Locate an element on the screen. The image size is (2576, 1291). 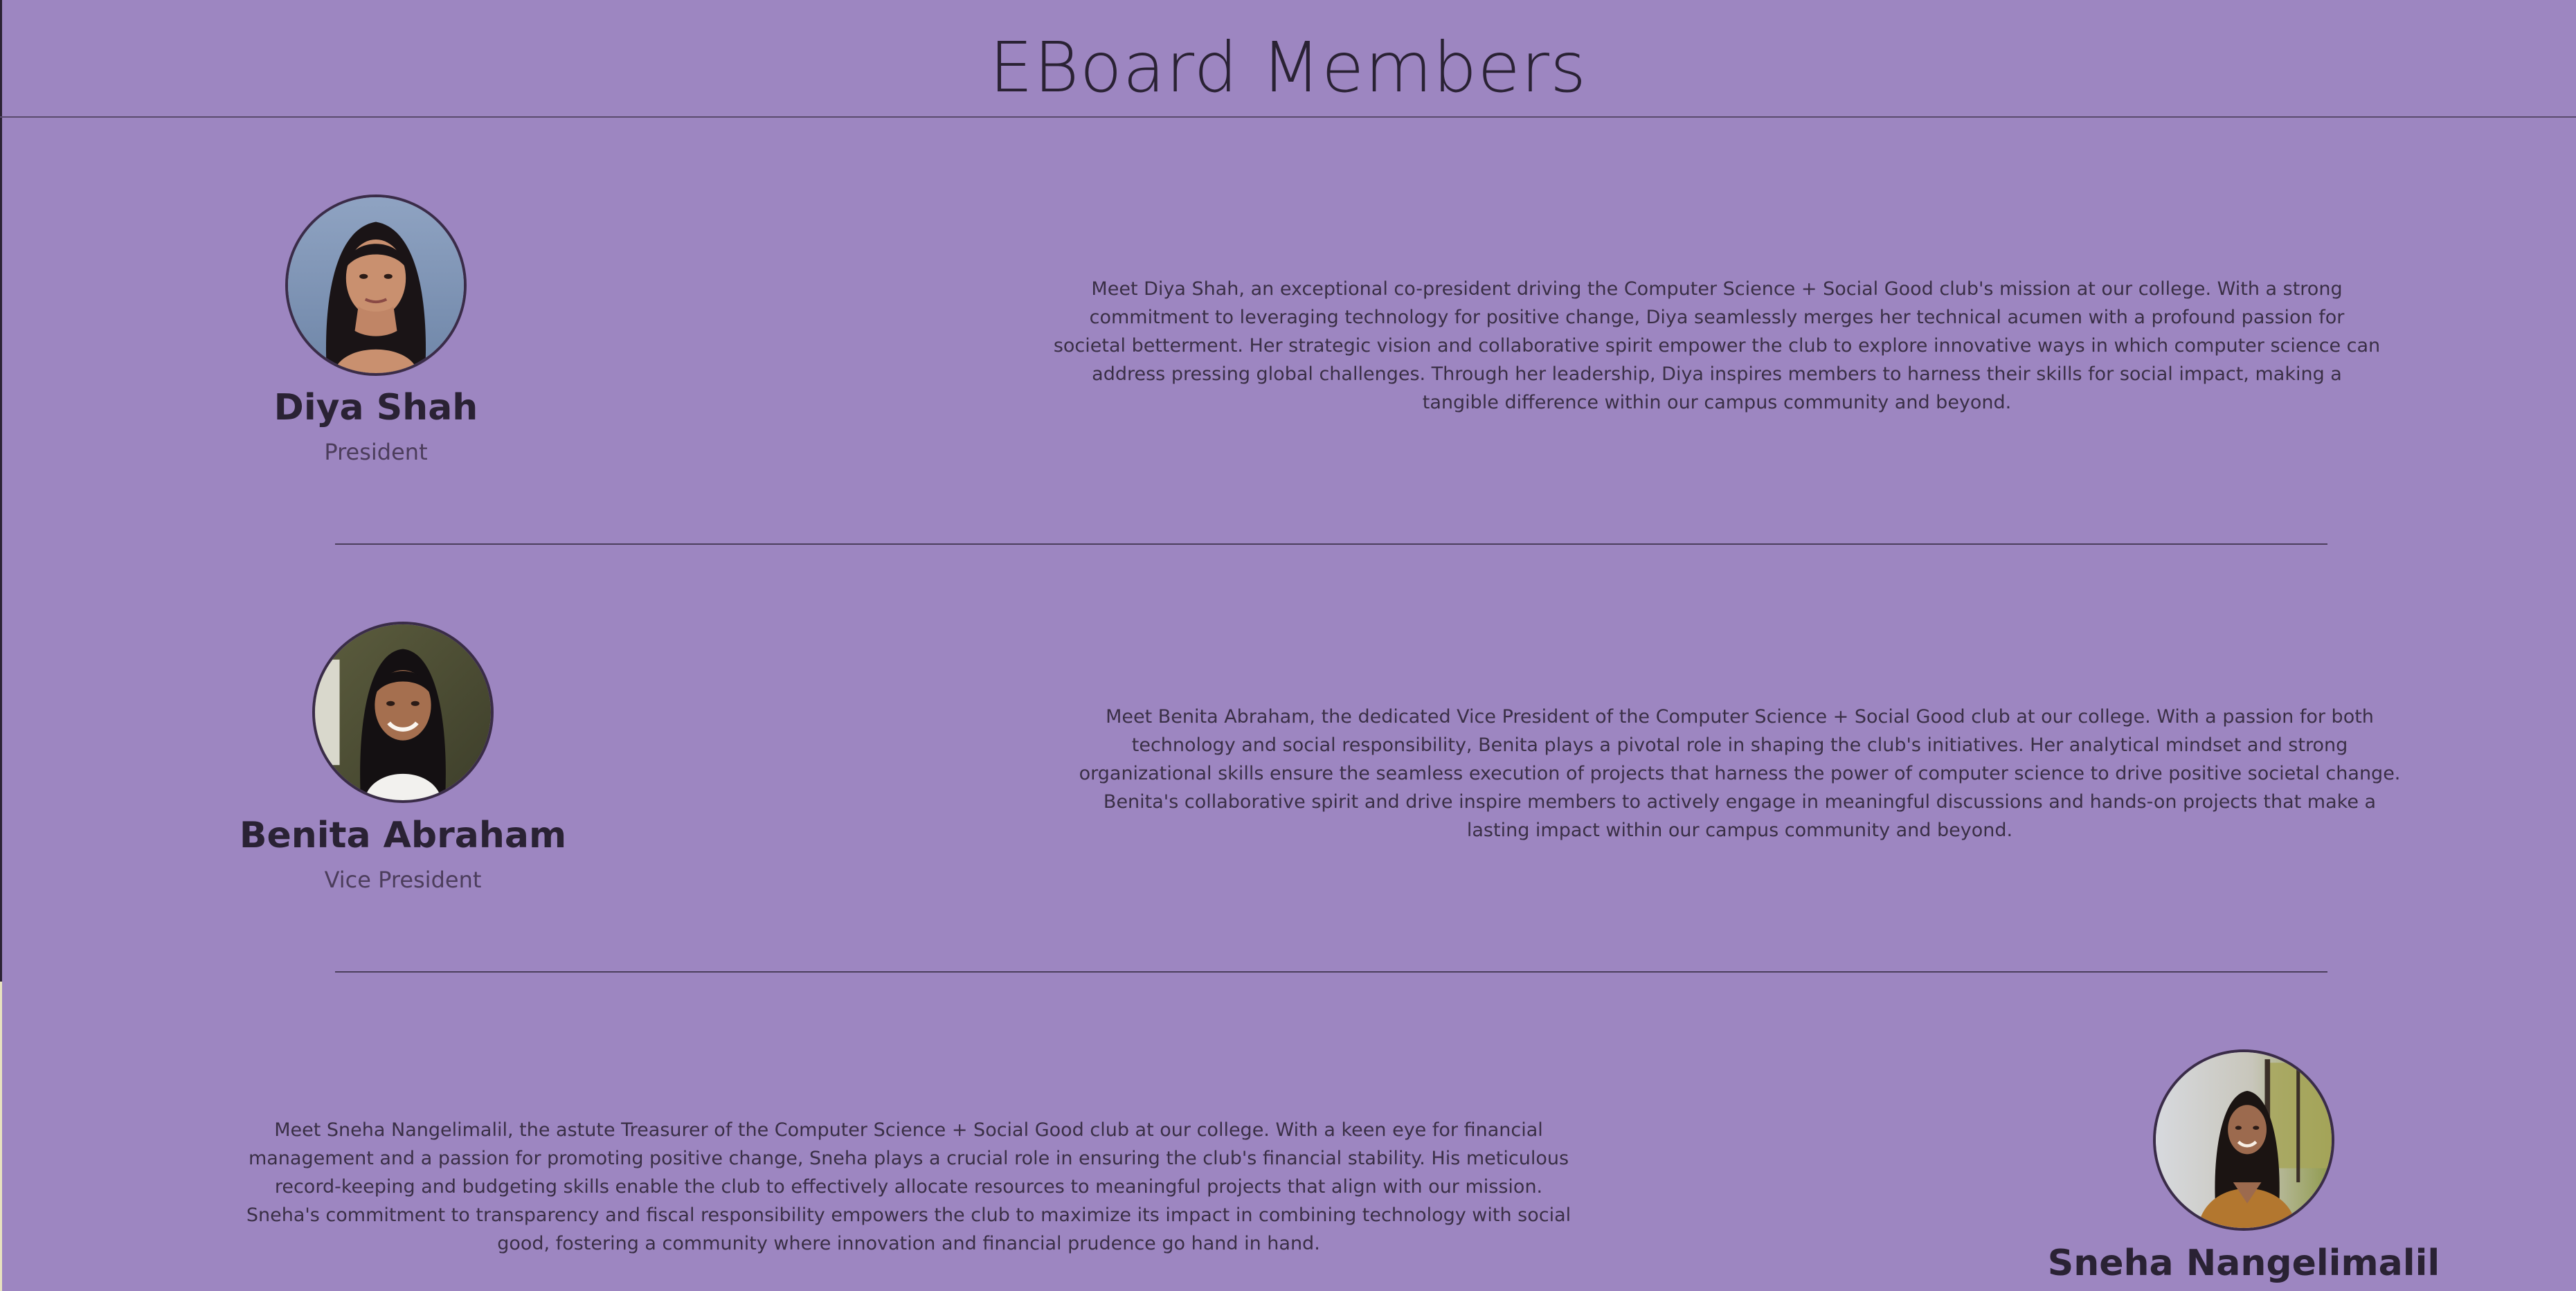
member-role: Vice President is located at coordinates (403, 880).